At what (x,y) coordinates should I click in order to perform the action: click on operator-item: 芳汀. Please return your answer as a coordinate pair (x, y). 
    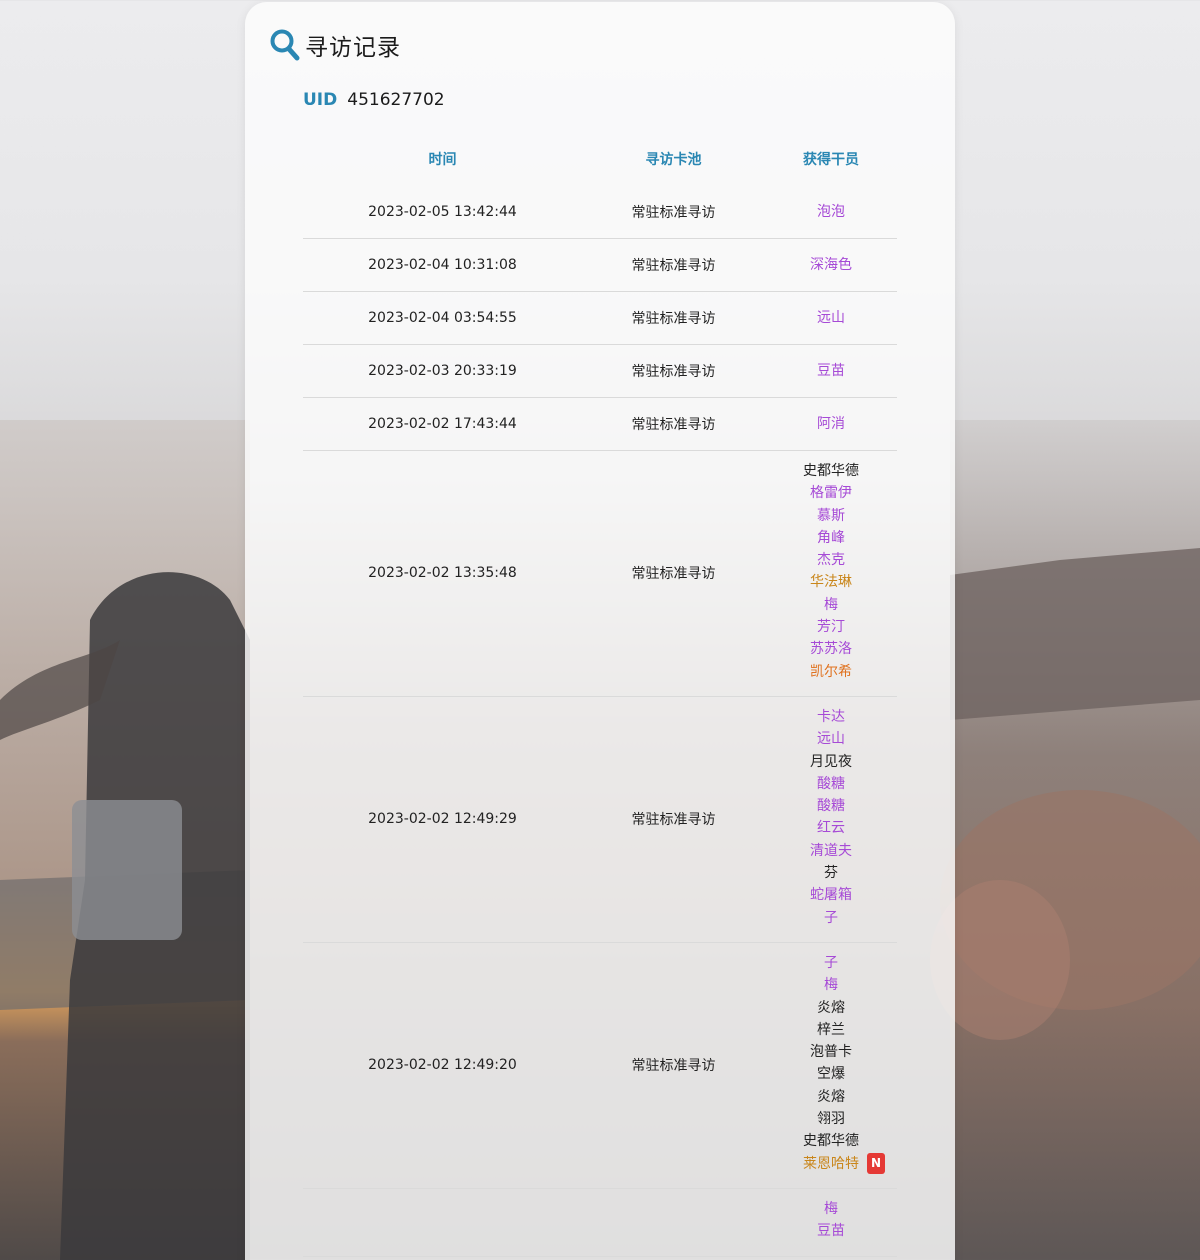
    Looking at the image, I should click on (831, 627).